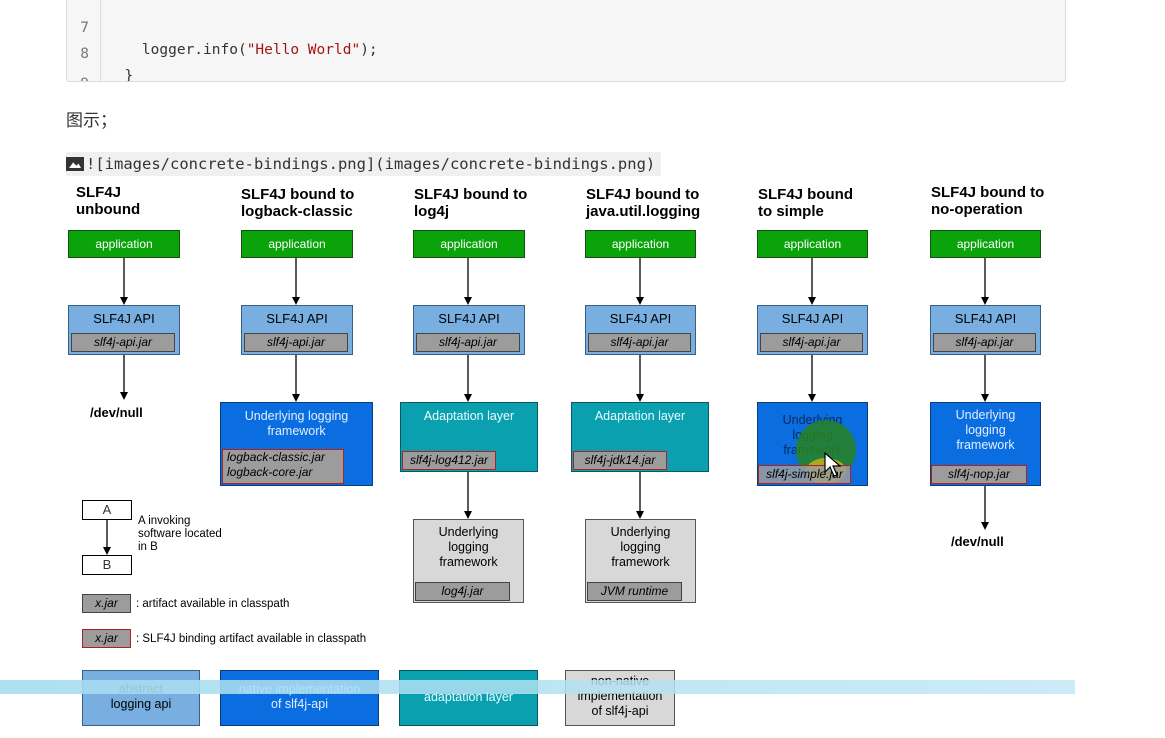  What do you see at coordinates (640, 437) in the screenshot?
I see `adaptation-layer-box: Adaptation layer slf4j-jdk14.jar` at bounding box center [640, 437].